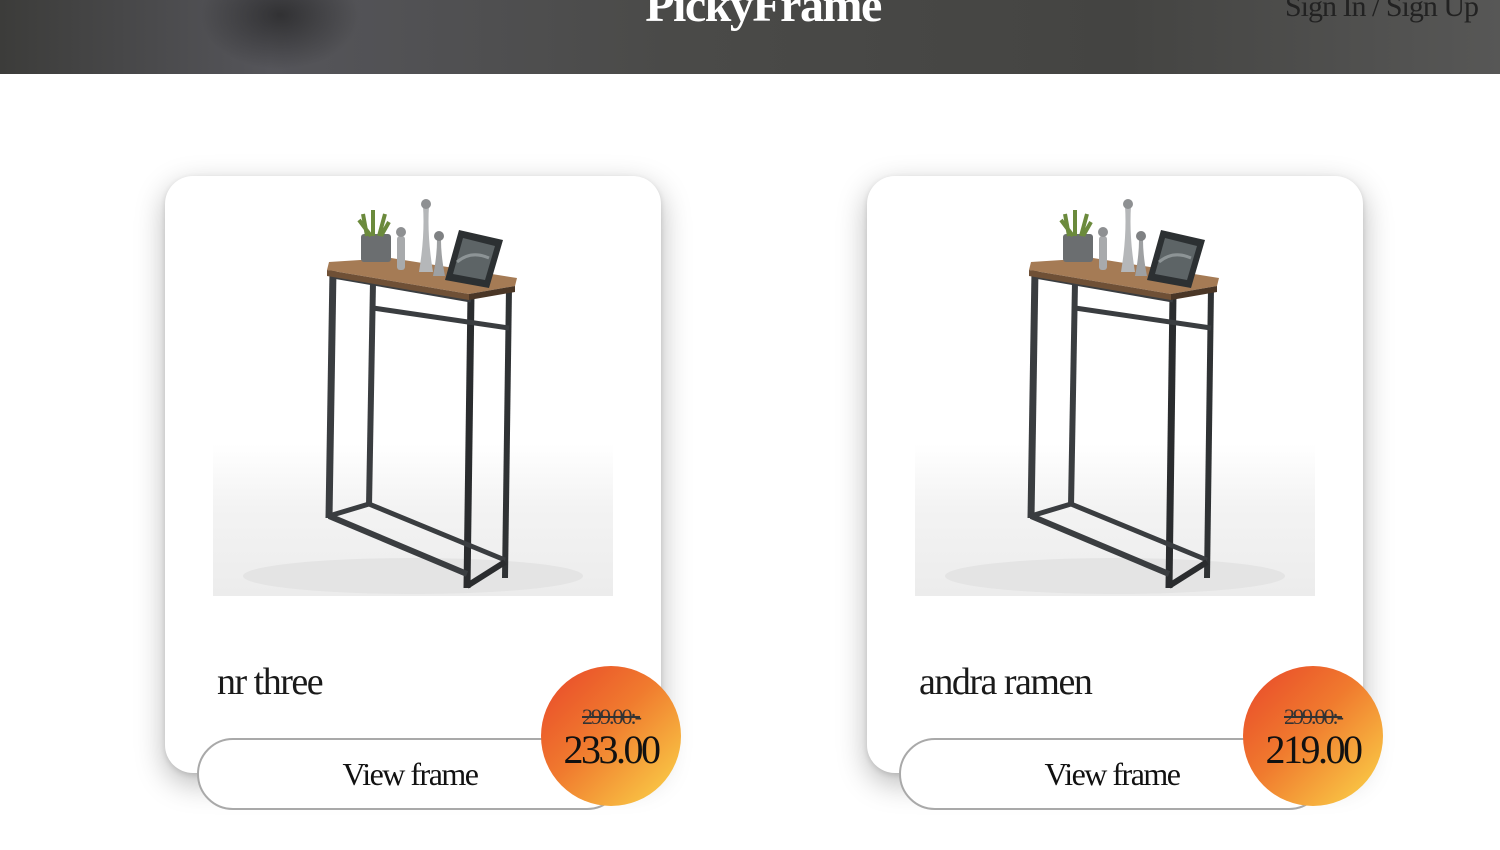 Image resolution: width=1500 pixels, height=850 pixels. What do you see at coordinates (1314, 749) in the screenshot?
I see `sale-price: 219.00` at bounding box center [1314, 749].